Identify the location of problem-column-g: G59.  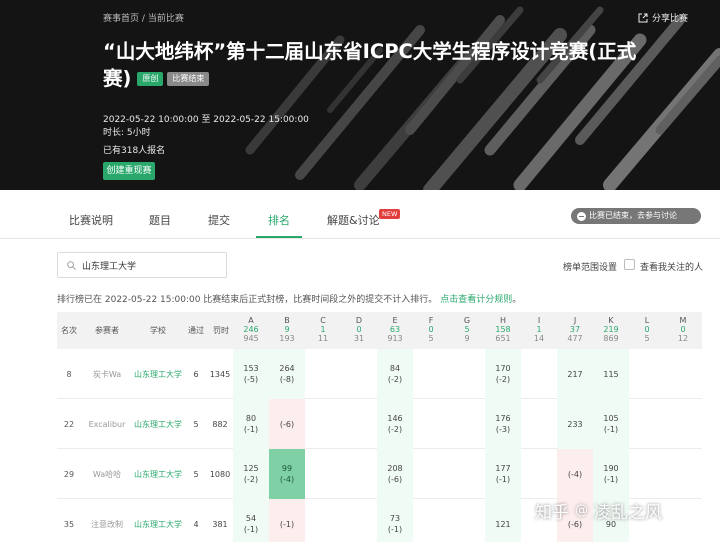
(467, 329).